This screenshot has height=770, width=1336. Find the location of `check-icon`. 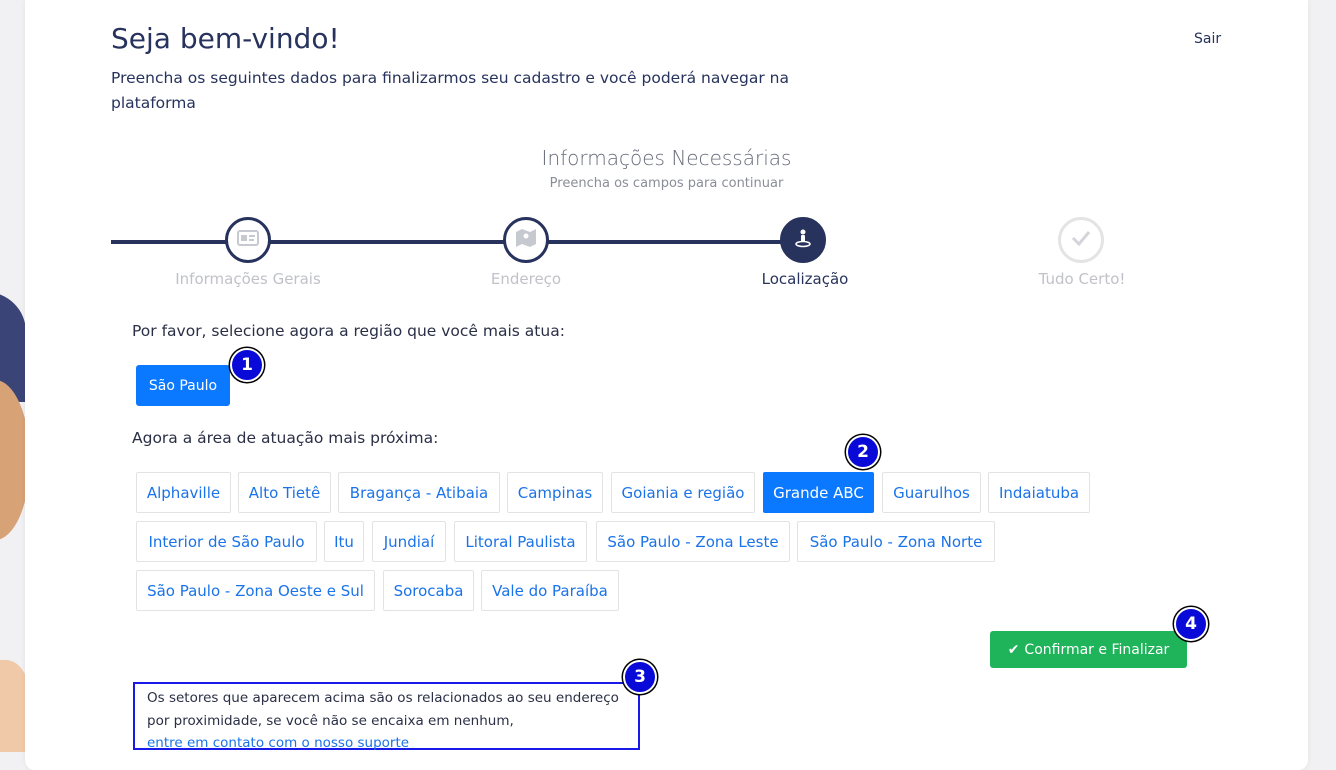

check-icon is located at coordinates (1081, 240).